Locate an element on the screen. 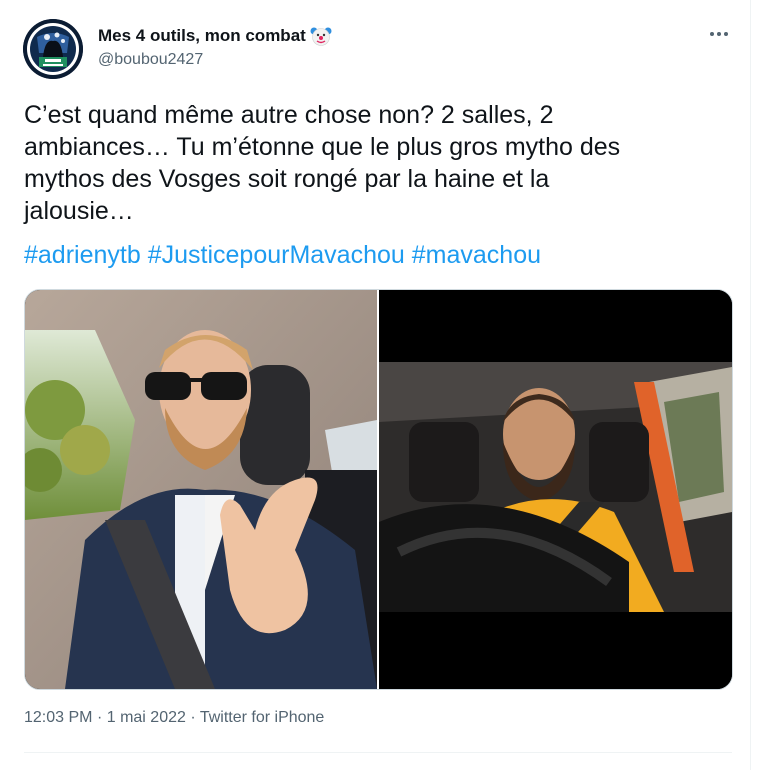  avatar is located at coordinates (53, 49).